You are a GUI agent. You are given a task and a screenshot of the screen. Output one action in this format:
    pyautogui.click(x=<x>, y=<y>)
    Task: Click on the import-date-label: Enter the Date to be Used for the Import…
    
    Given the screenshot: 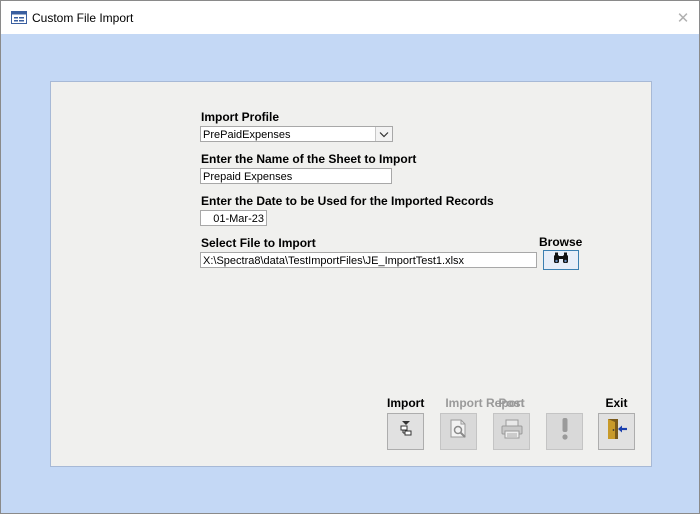 What is the action you would take?
    pyautogui.click(x=347, y=201)
    